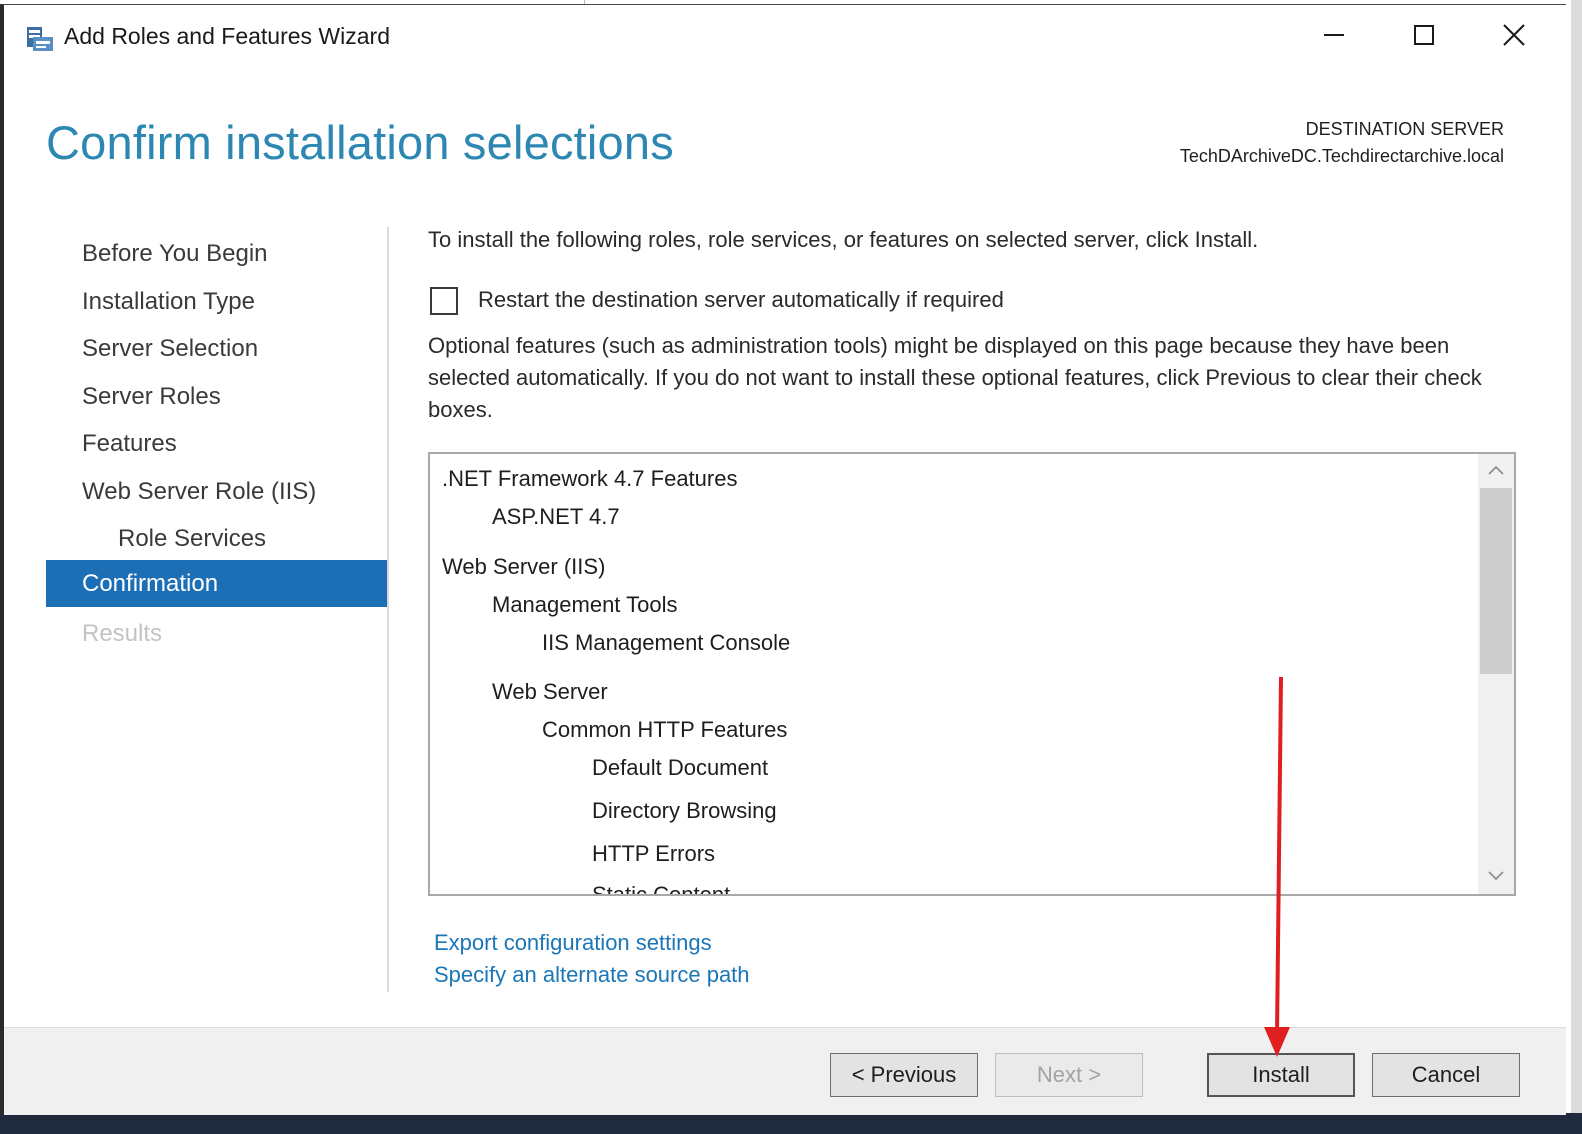  I want to click on server-manager-icon, so click(40, 39).